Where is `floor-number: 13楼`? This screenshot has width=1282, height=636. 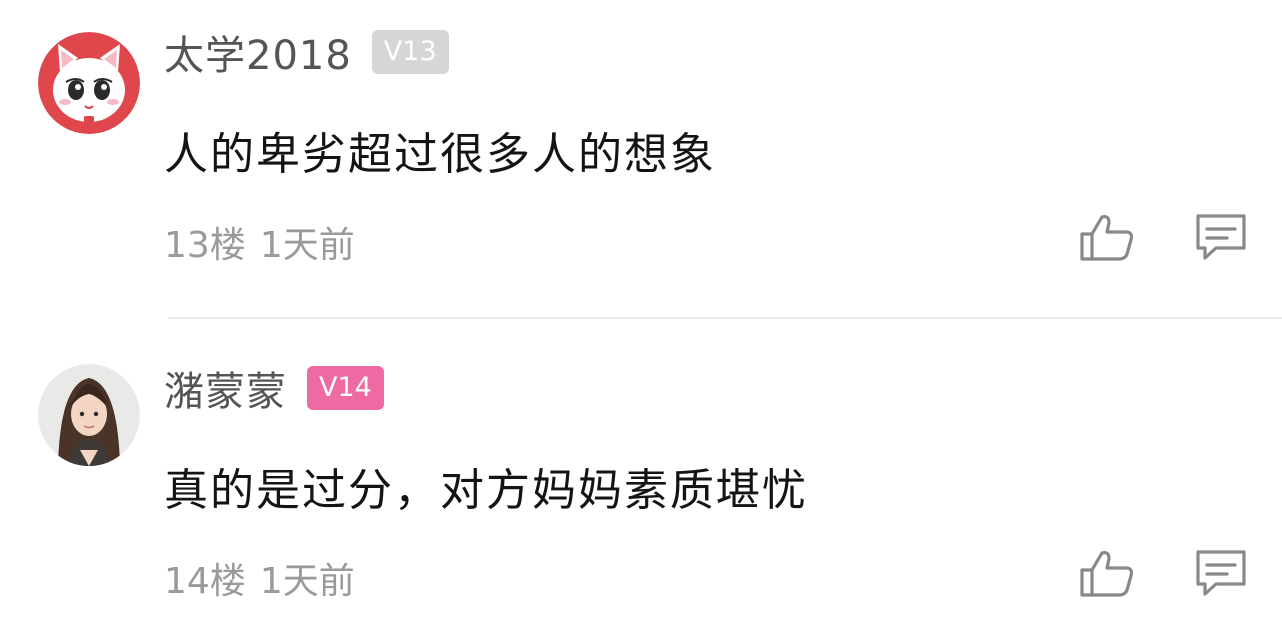 floor-number: 13楼 is located at coordinates (205, 245).